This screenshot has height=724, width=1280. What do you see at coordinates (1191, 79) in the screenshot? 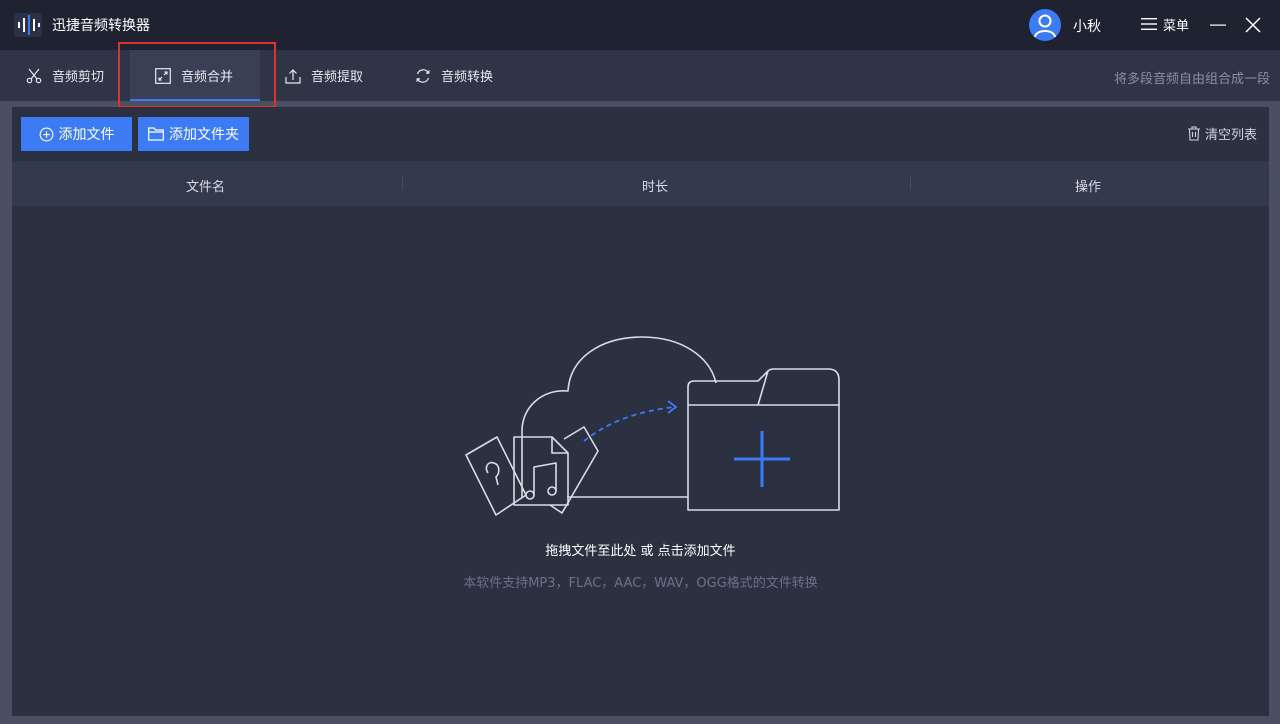
I see `tab-description: 将多段音频自由组合成一段` at bounding box center [1191, 79].